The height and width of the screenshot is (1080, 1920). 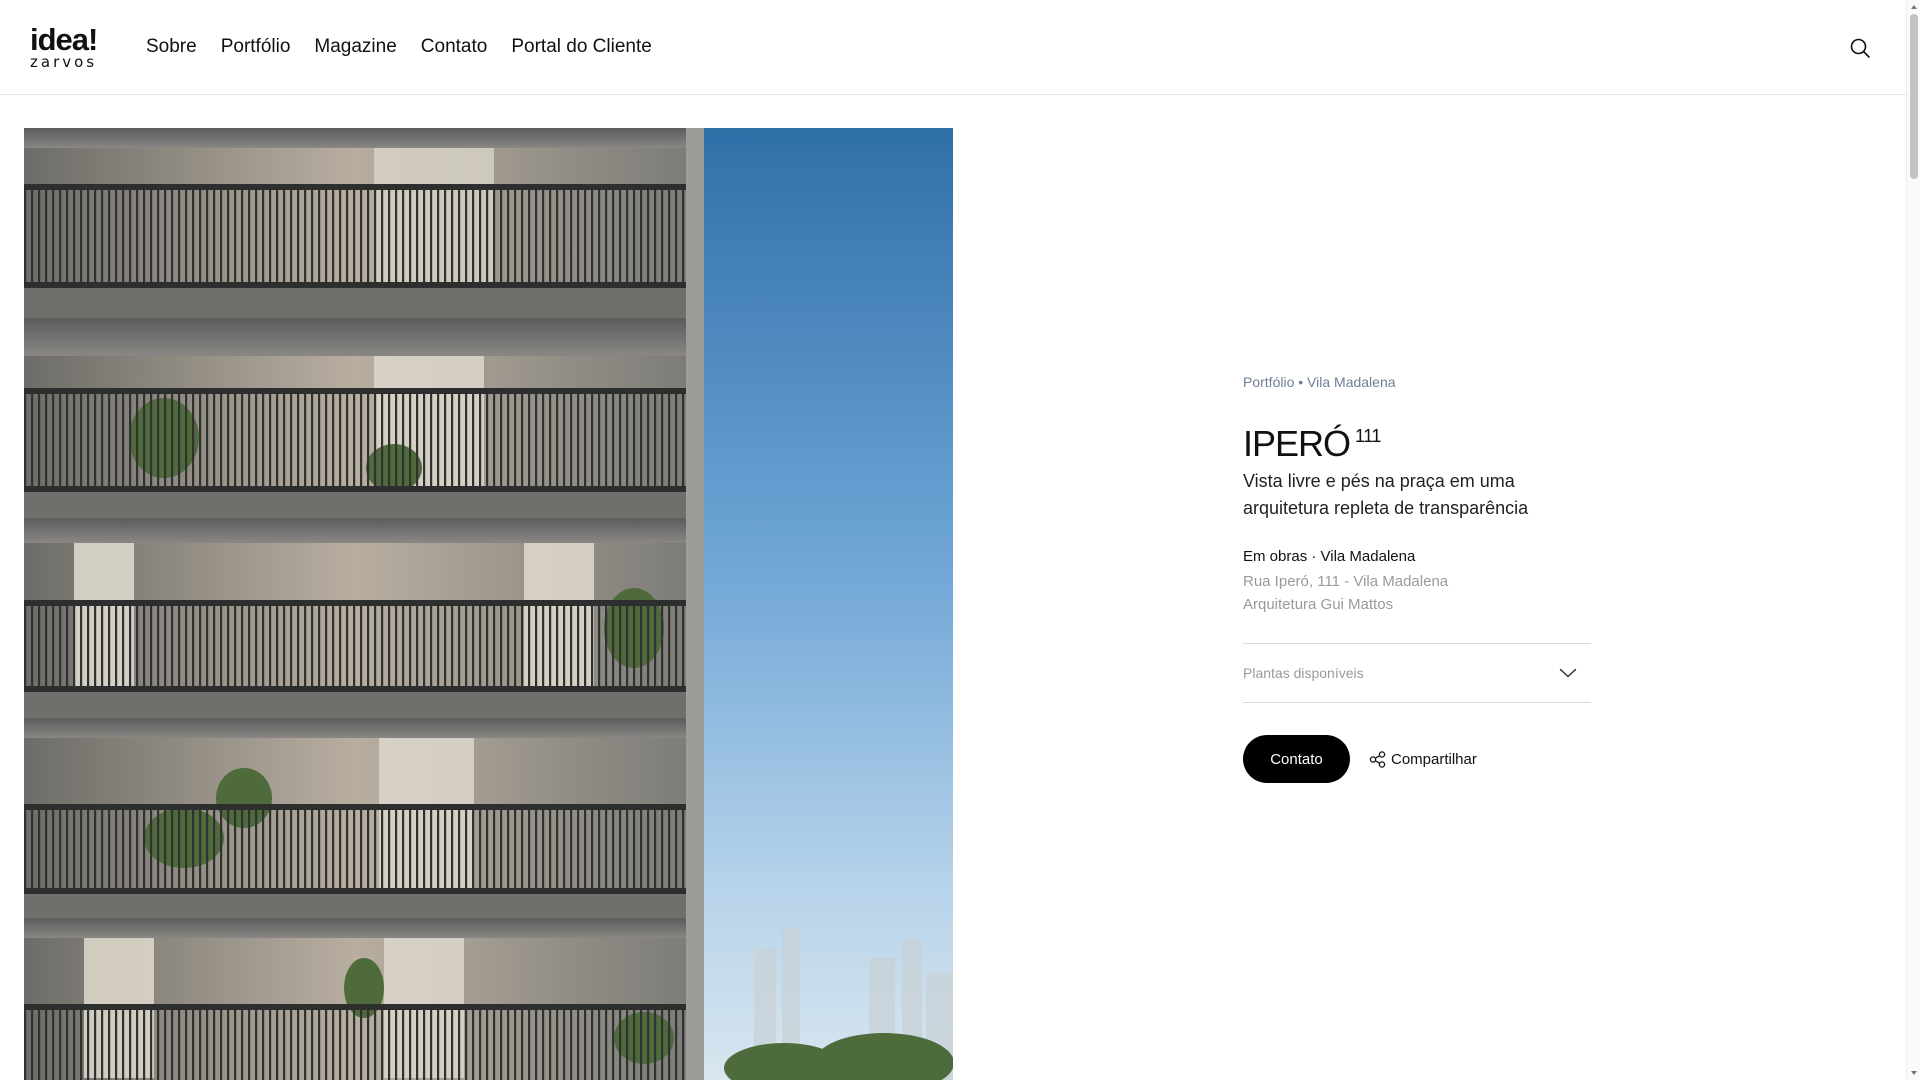 I want to click on title-number: 111, so click(x=1368, y=436).